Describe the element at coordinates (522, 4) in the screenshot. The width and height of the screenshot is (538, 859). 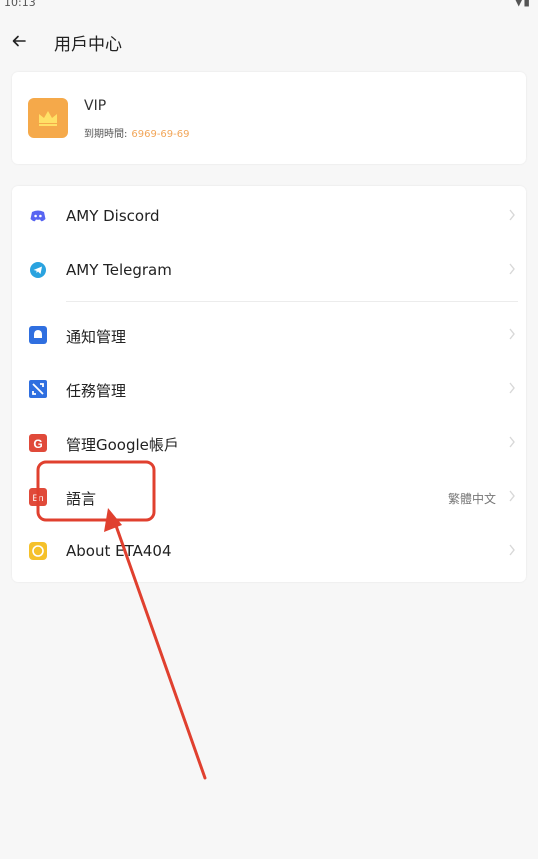
I see `status-icons: ▼▮` at that location.